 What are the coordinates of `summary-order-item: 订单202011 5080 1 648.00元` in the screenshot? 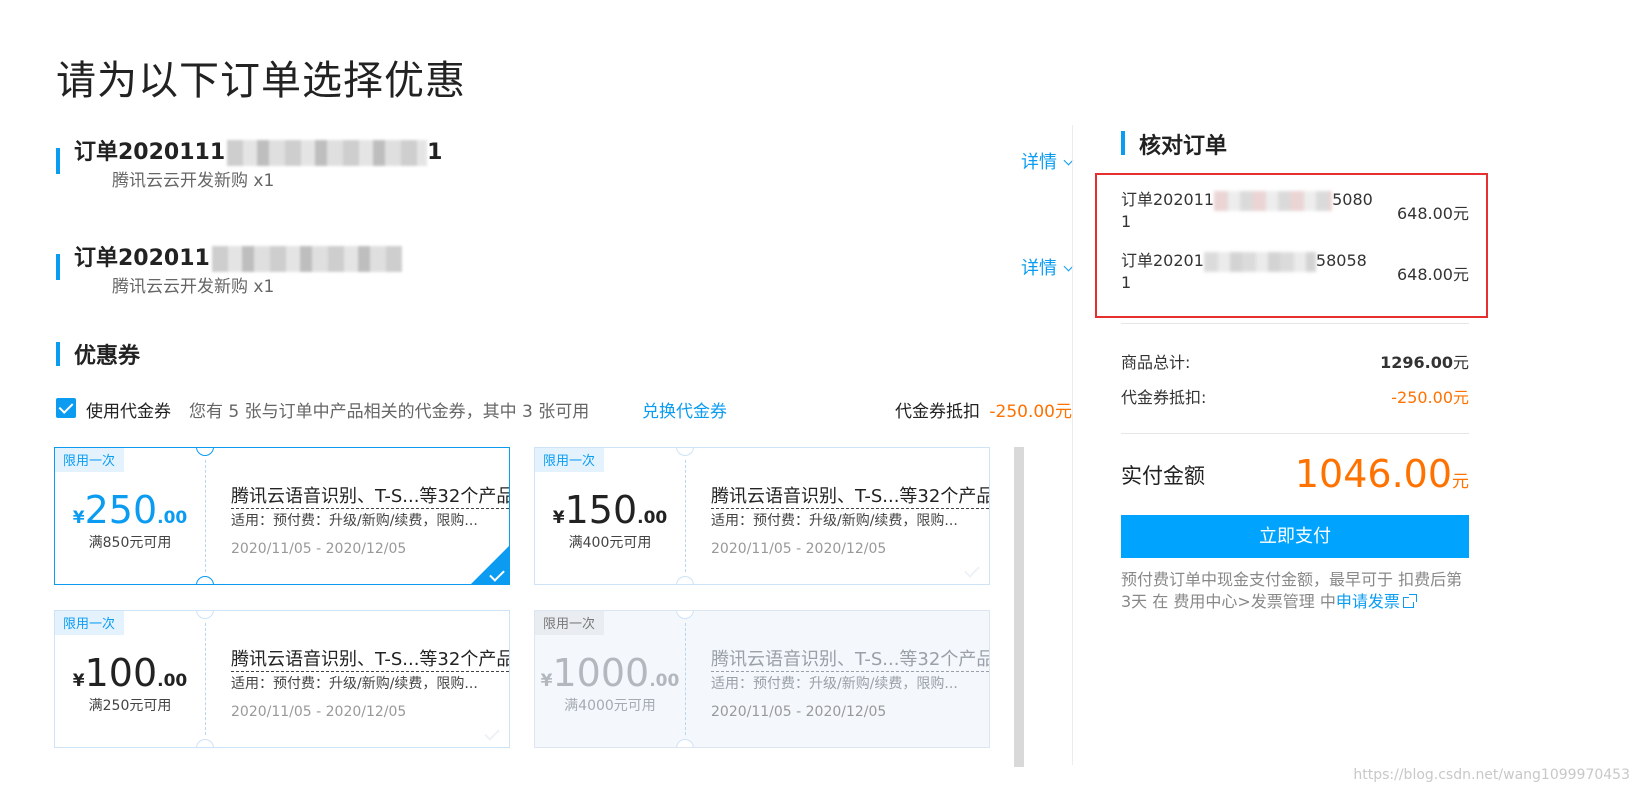 It's located at (1295, 210).